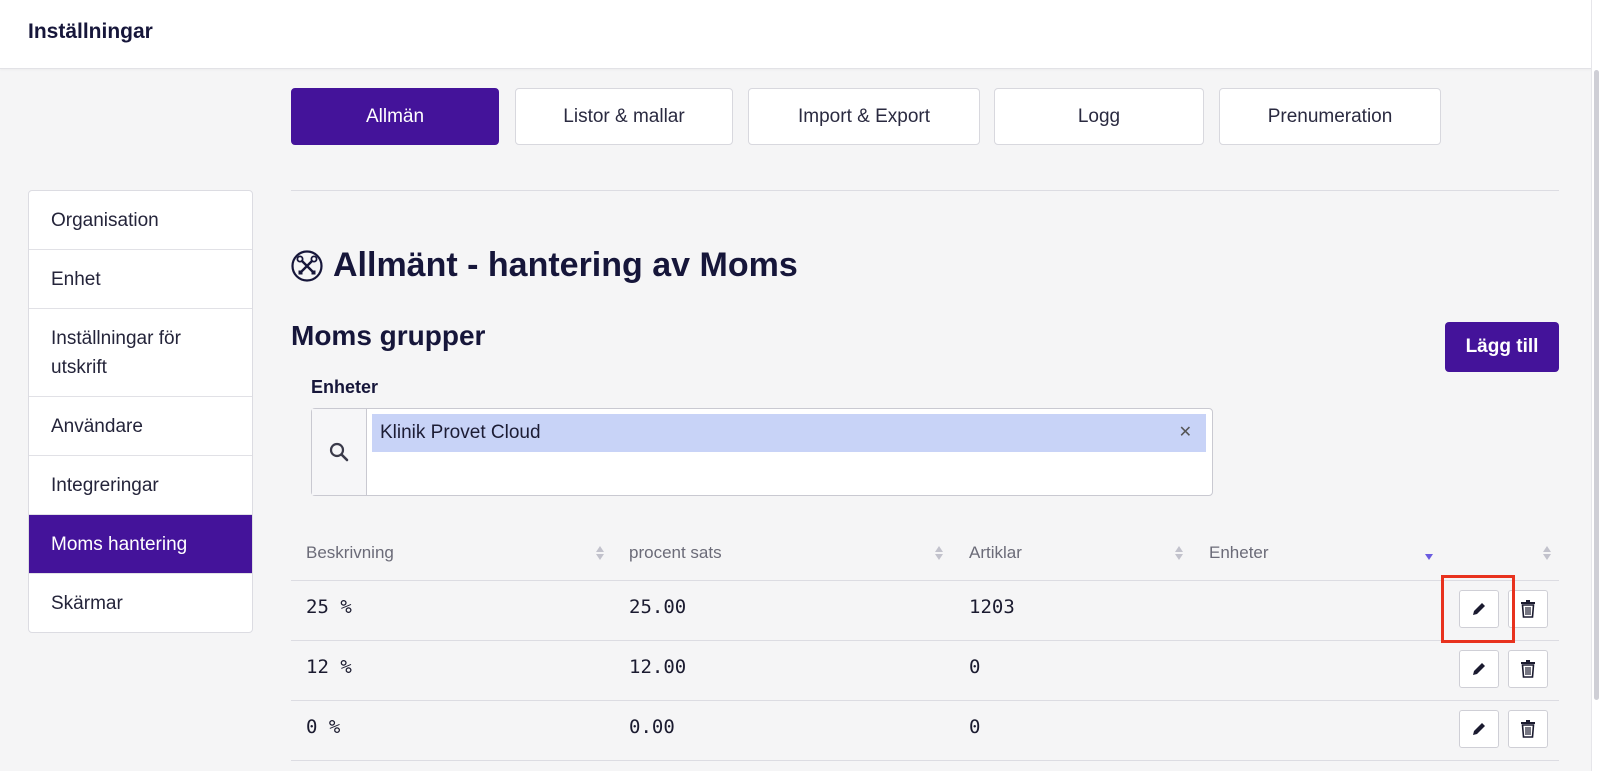  I want to click on selected-unit-chip: Klinik Provet Cloud ✕, so click(789, 433).